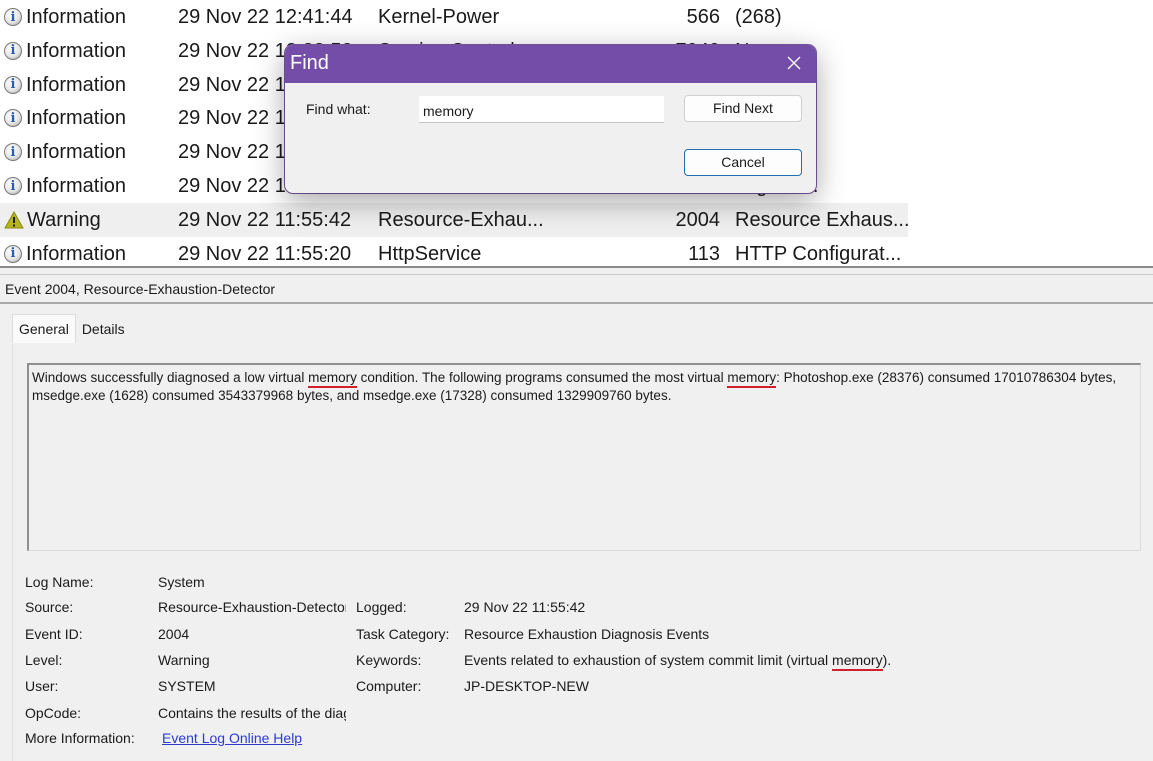 The width and height of the screenshot is (1153, 761). What do you see at coordinates (439, 17) in the screenshot?
I see `event-source: Kernel-Power` at bounding box center [439, 17].